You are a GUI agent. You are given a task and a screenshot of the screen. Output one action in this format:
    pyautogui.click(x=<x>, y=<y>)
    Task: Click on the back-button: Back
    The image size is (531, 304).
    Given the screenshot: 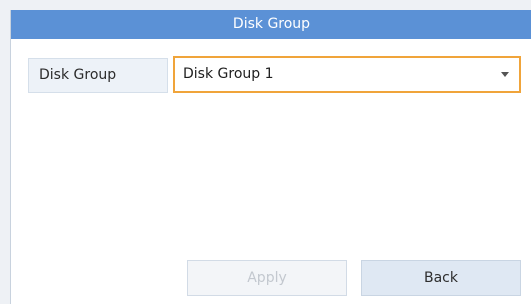 What is the action you would take?
    pyautogui.click(x=441, y=278)
    